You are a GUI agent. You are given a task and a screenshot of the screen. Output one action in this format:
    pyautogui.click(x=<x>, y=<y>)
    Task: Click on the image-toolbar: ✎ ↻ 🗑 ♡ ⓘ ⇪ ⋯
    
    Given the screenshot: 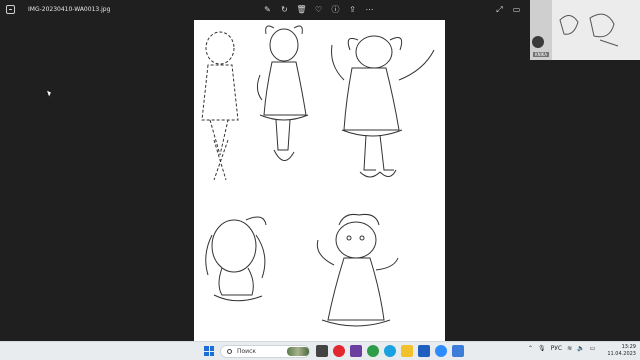 What is the action you would take?
    pyautogui.click(x=318, y=9)
    